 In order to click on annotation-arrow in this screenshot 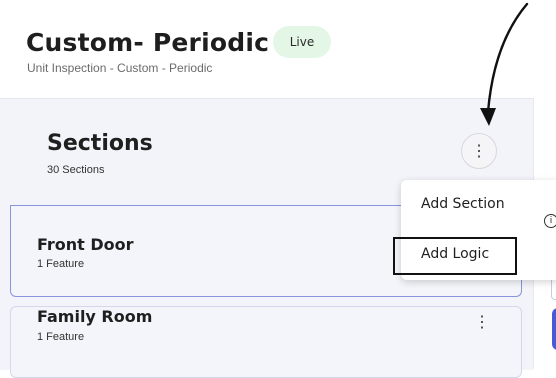, I will do `click(504, 64)`.